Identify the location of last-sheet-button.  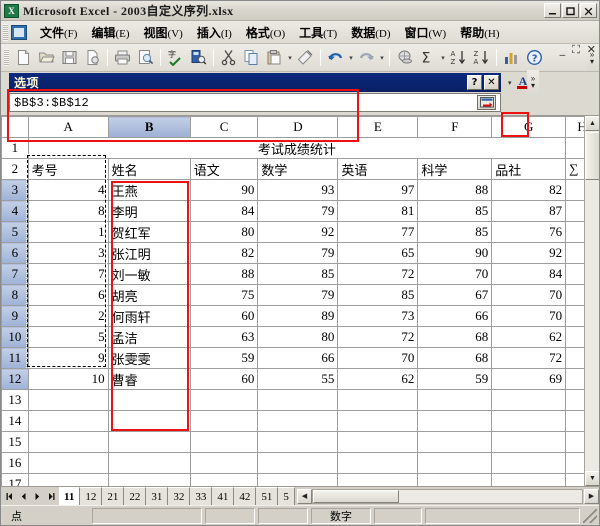
(51, 496).